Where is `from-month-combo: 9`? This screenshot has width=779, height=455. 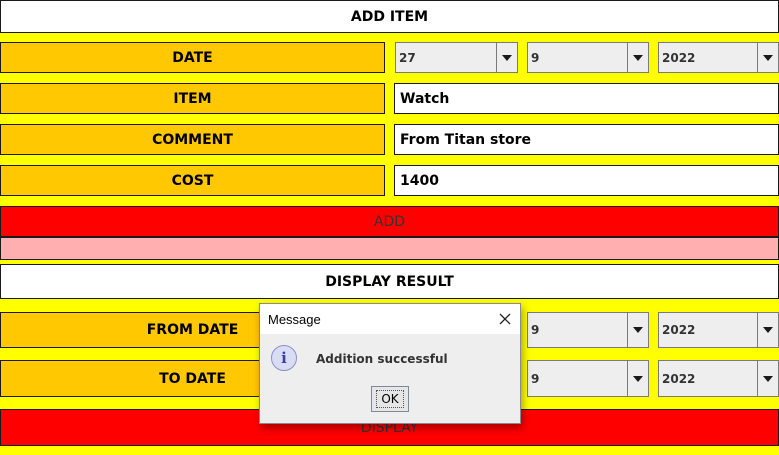 from-month-combo: 9 is located at coordinates (588, 330).